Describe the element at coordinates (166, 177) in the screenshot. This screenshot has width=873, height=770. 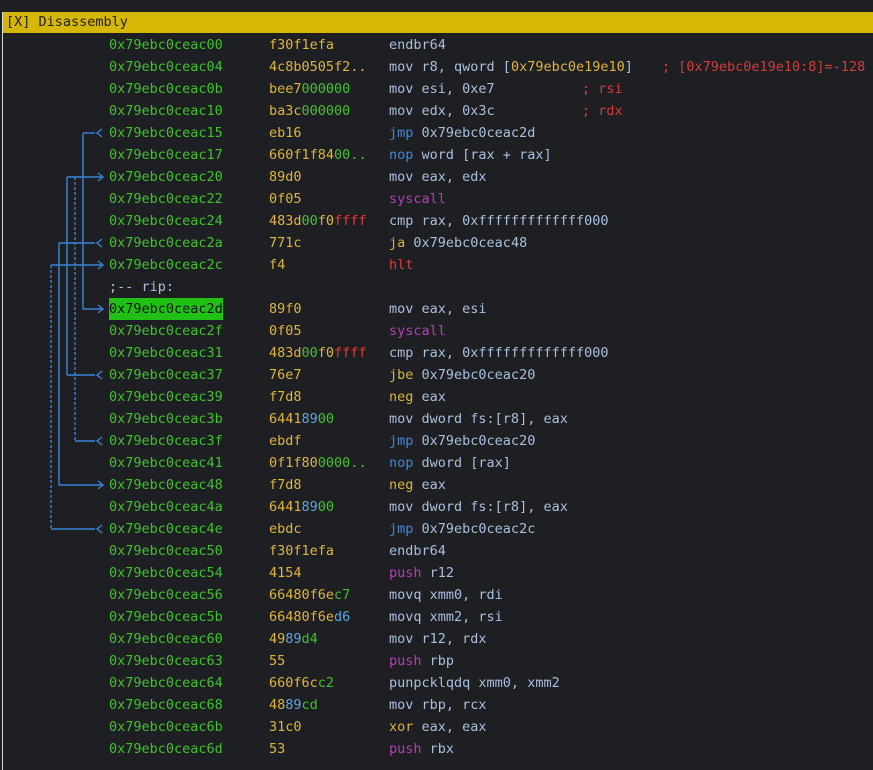
I see `instruction-address: 0x79ebc0ceac20` at that location.